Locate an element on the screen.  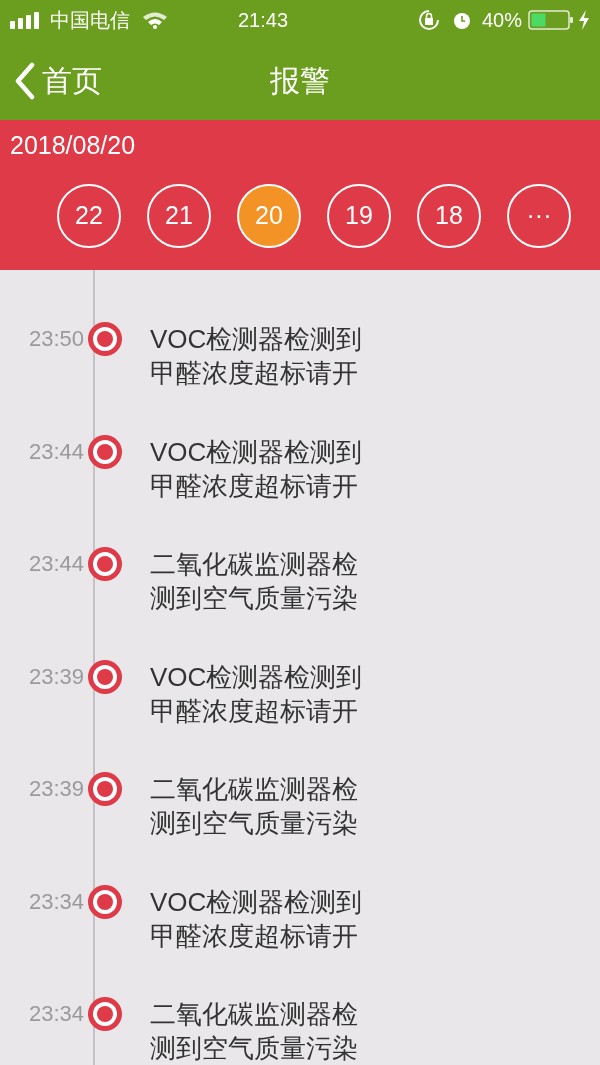
current-date: 2018/08/20 is located at coordinates (73, 145).